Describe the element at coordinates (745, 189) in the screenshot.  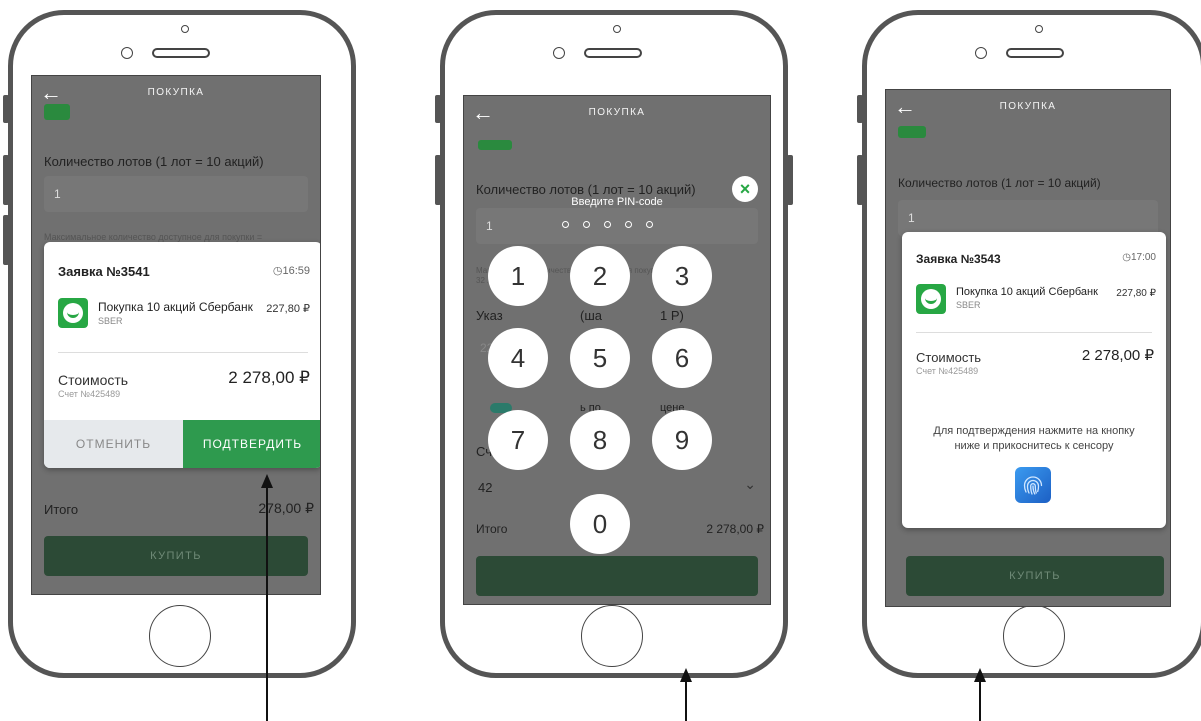
I see `close-icon: ×` at that location.